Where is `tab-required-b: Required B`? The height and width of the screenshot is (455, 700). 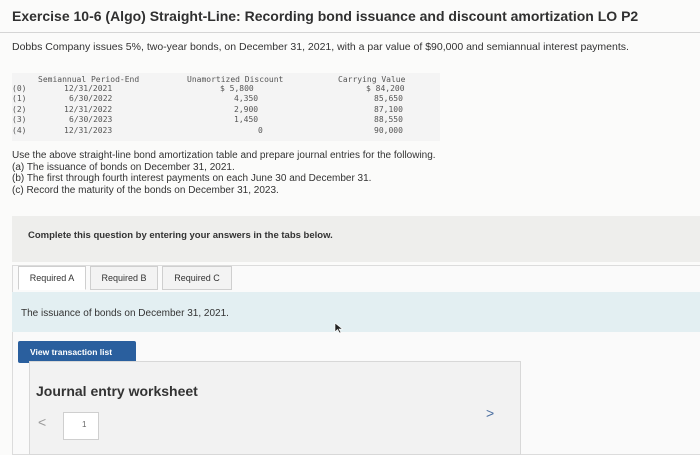
tab-required-b: Required B is located at coordinates (124, 278).